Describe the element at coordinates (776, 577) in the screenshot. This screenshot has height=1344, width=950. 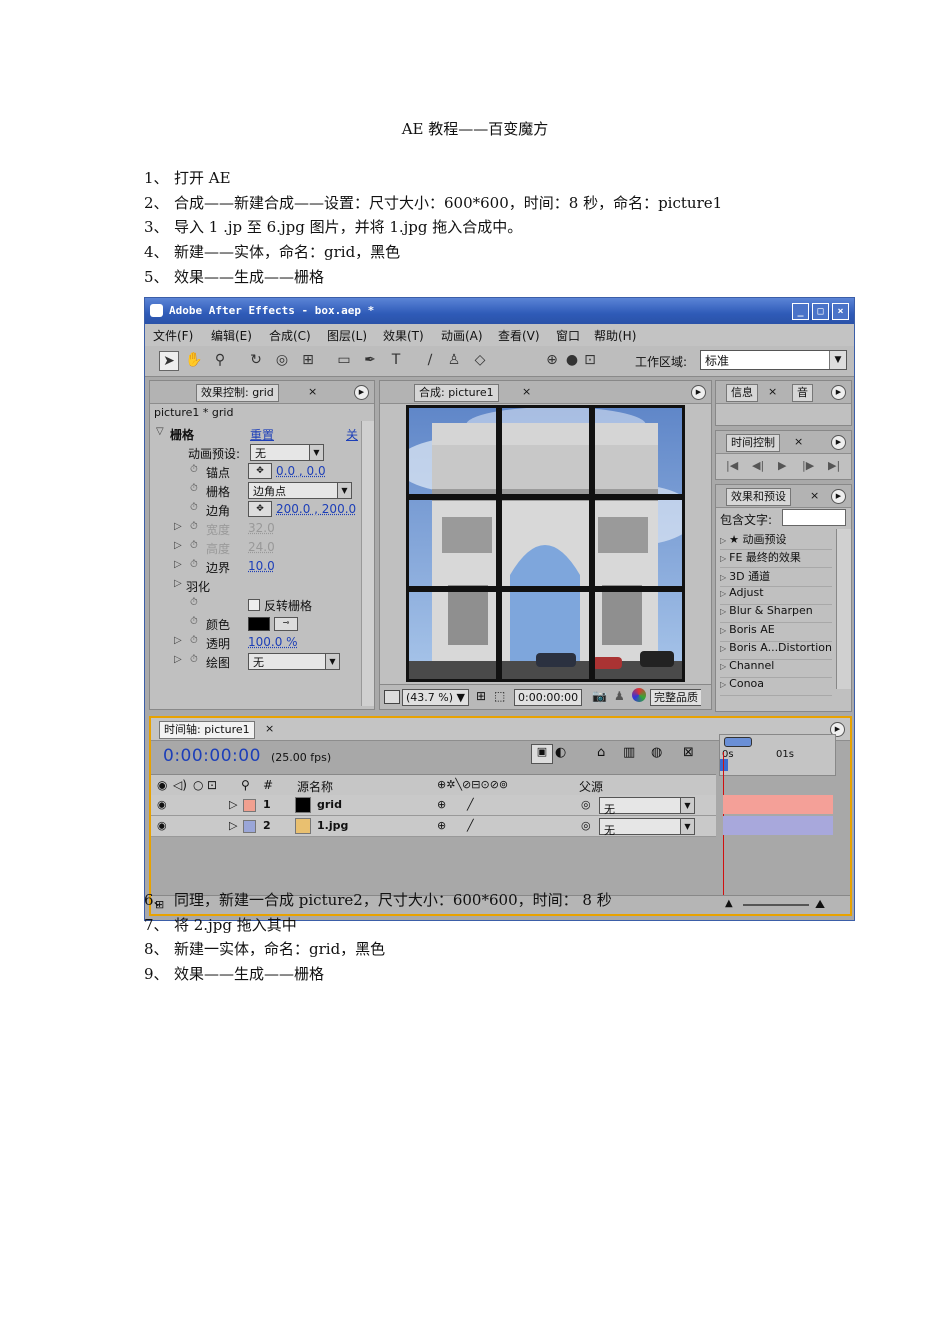
I see `effects-list-item: ▷ 3D 通道` at that location.